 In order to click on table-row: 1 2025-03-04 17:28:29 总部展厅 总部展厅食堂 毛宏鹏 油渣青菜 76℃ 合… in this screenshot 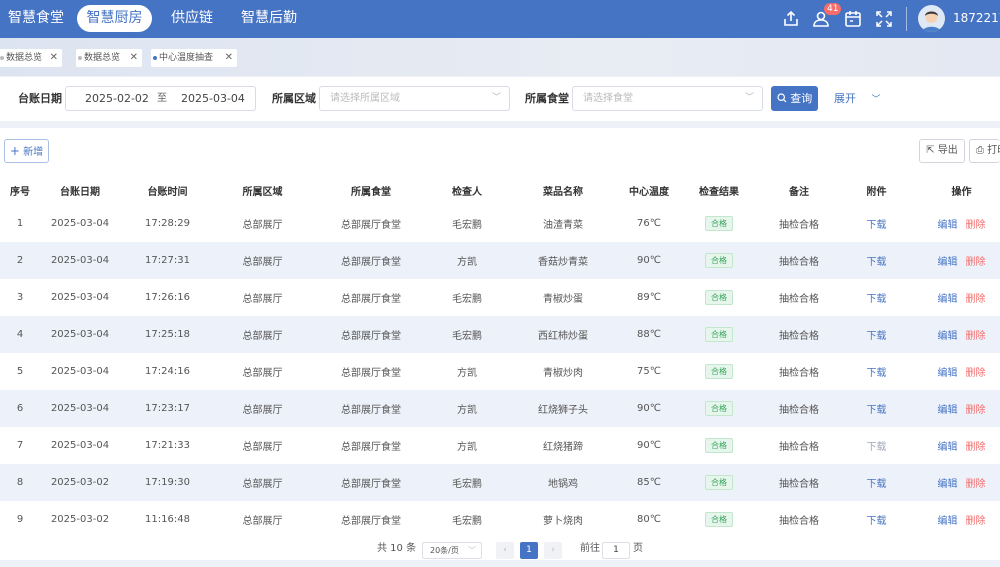, I will do `click(500, 223)`.